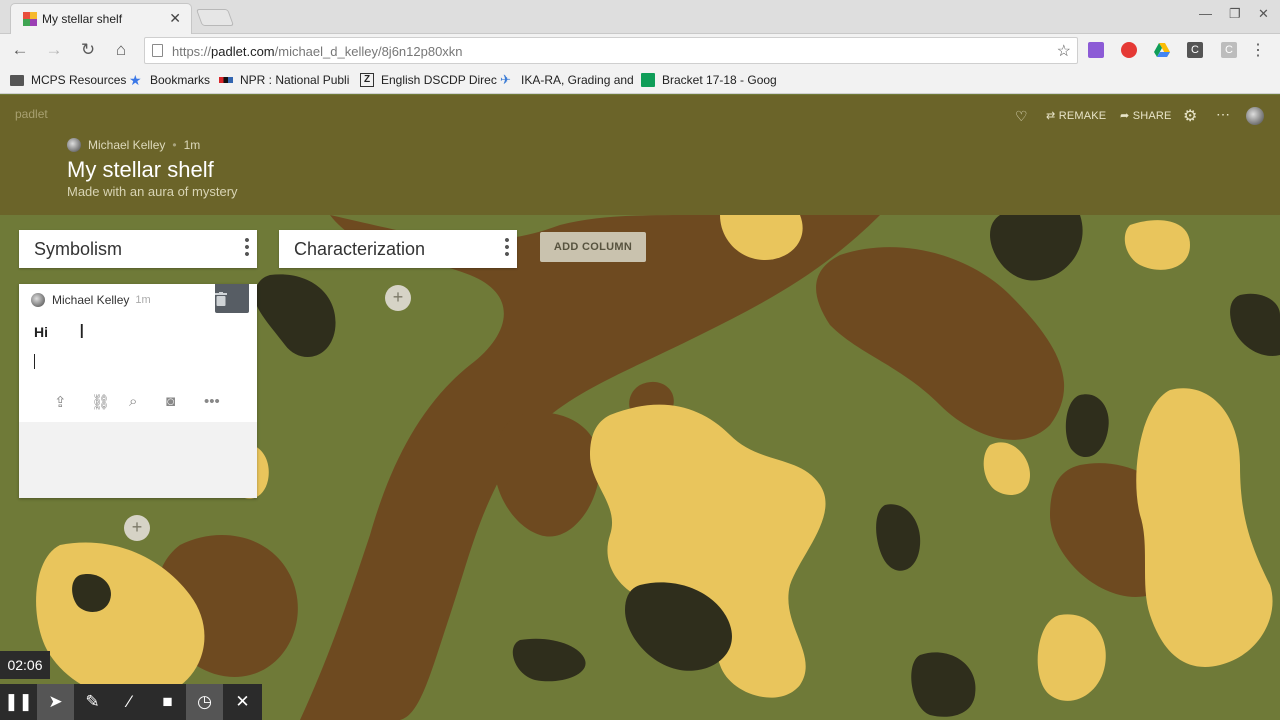  I want to click on new-tab-button, so click(215, 17).